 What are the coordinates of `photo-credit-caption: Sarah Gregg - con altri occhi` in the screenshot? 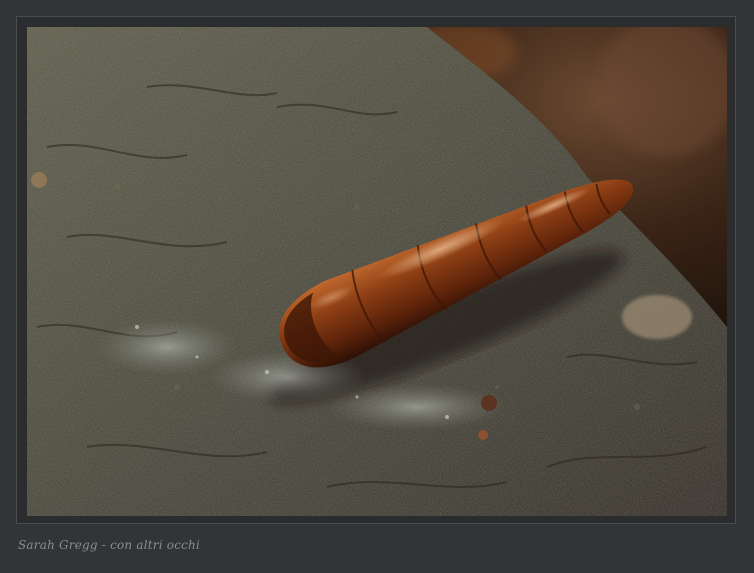 It's located at (109, 545).